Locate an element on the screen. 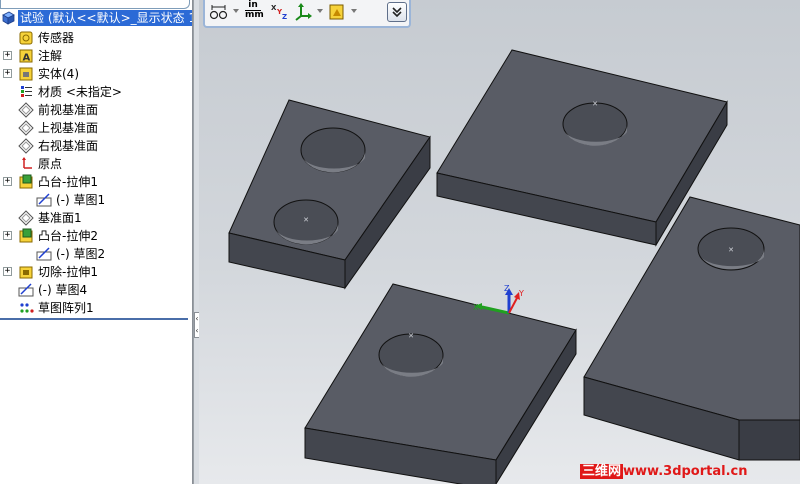  triad-icon: X Y Z is located at coordinates (279, 12).